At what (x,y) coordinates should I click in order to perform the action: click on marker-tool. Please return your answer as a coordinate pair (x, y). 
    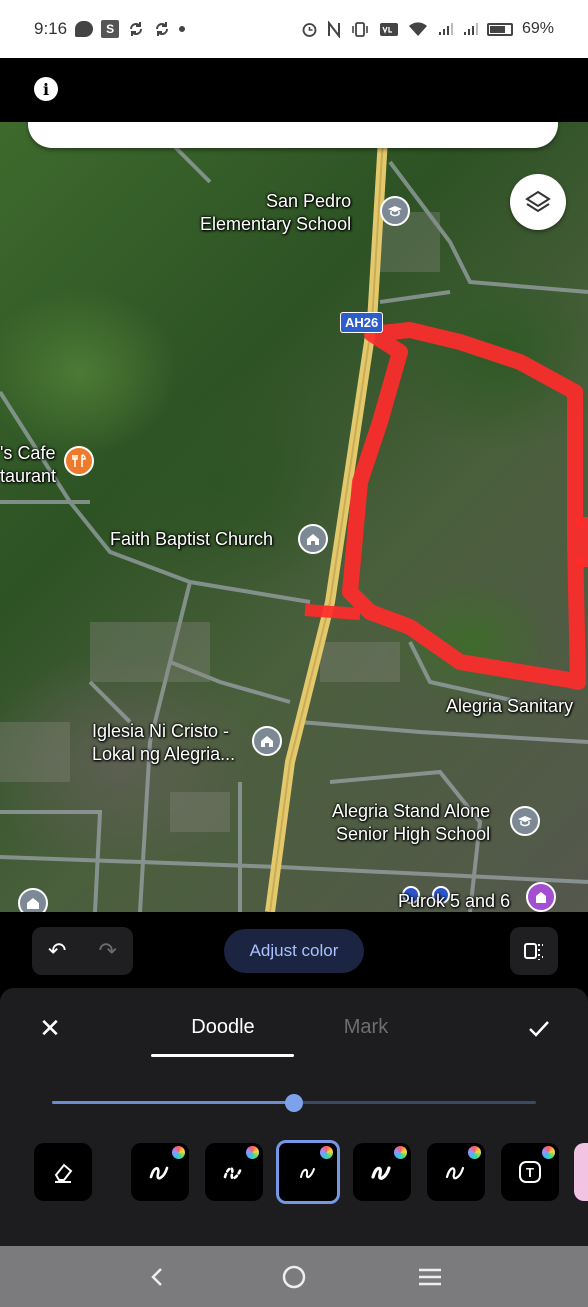
    Looking at the image, I should click on (308, 1172).